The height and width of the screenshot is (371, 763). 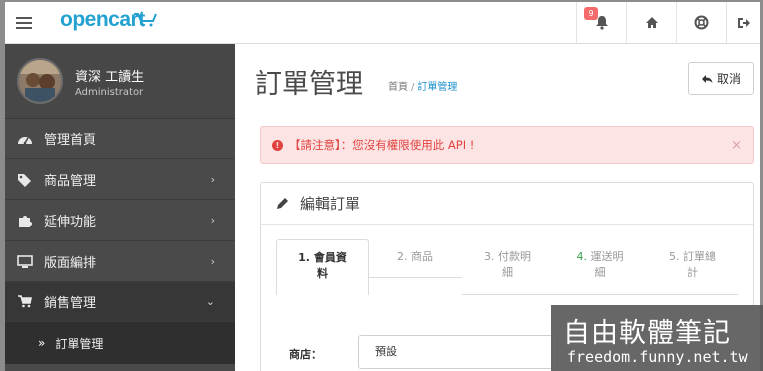 What do you see at coordinates (382, 23) in the screenshot?
I see `top-header: opencart 9` at bounding box center [382, 23].